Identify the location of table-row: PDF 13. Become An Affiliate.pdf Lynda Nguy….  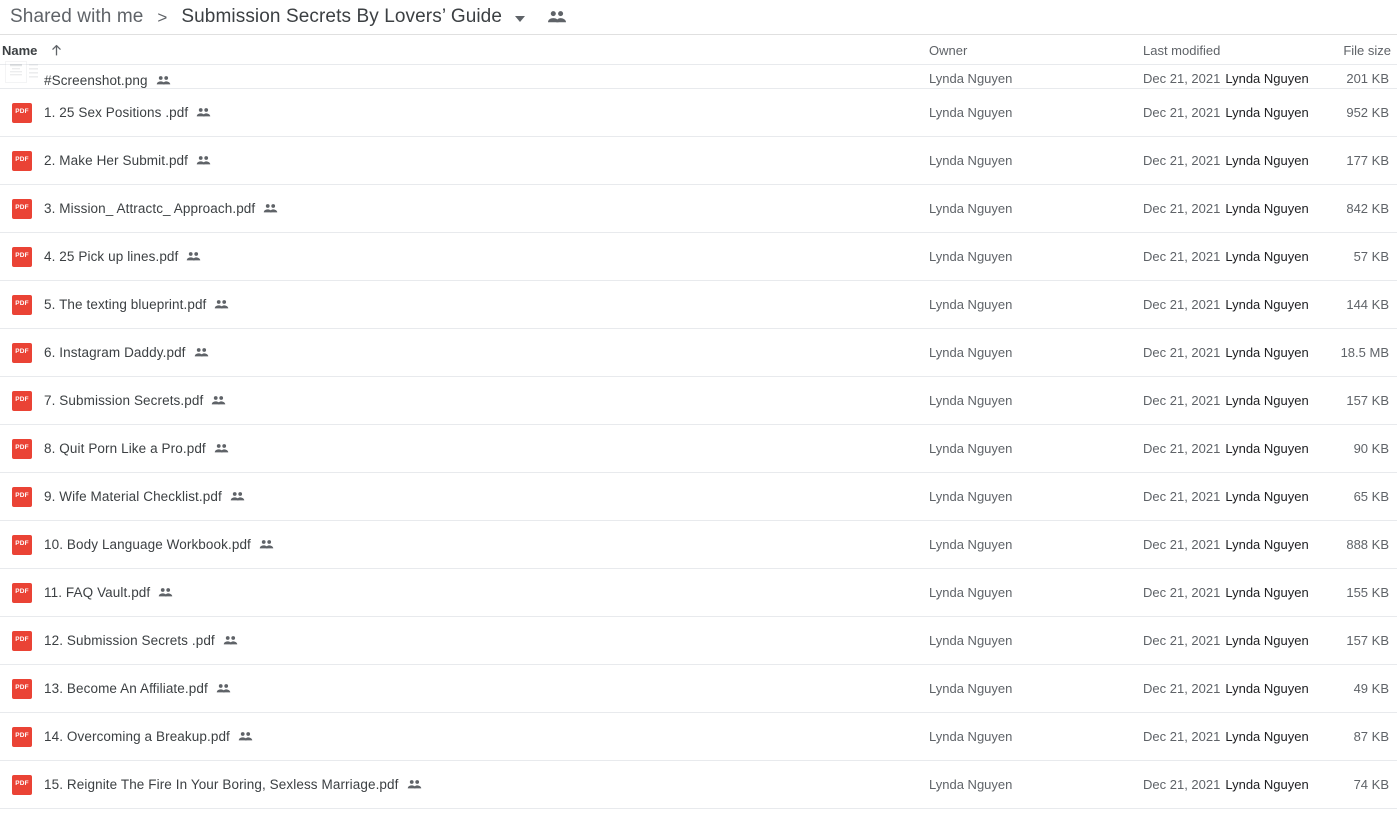
(698, 689).